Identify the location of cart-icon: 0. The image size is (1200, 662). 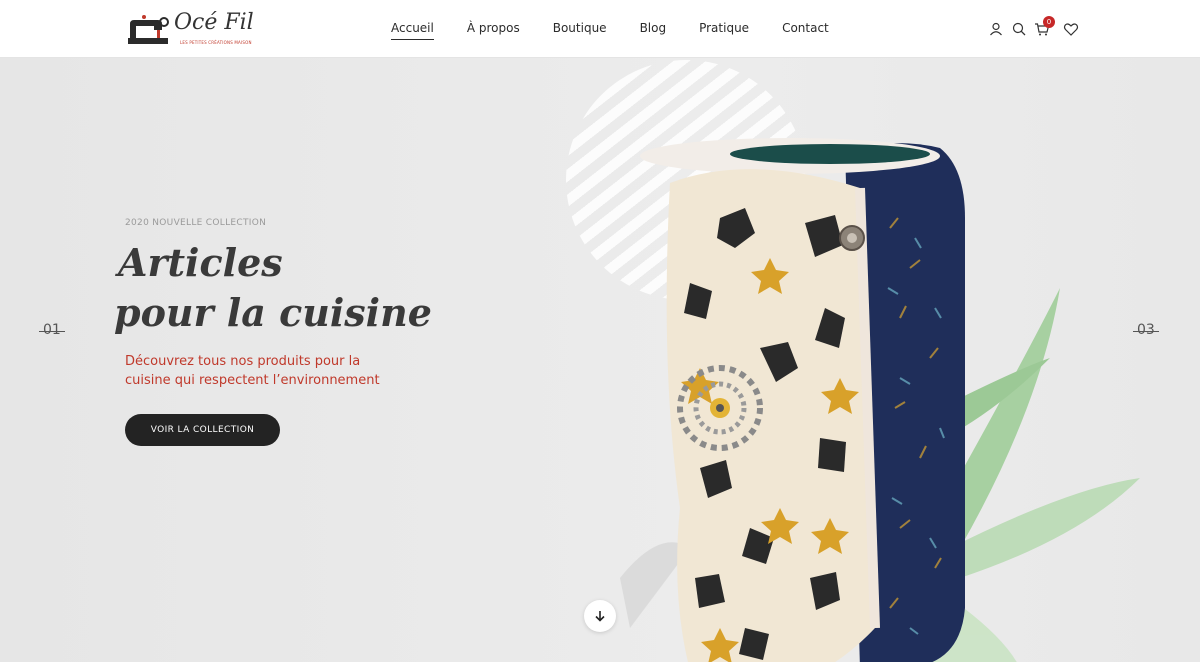
(1044, 26).